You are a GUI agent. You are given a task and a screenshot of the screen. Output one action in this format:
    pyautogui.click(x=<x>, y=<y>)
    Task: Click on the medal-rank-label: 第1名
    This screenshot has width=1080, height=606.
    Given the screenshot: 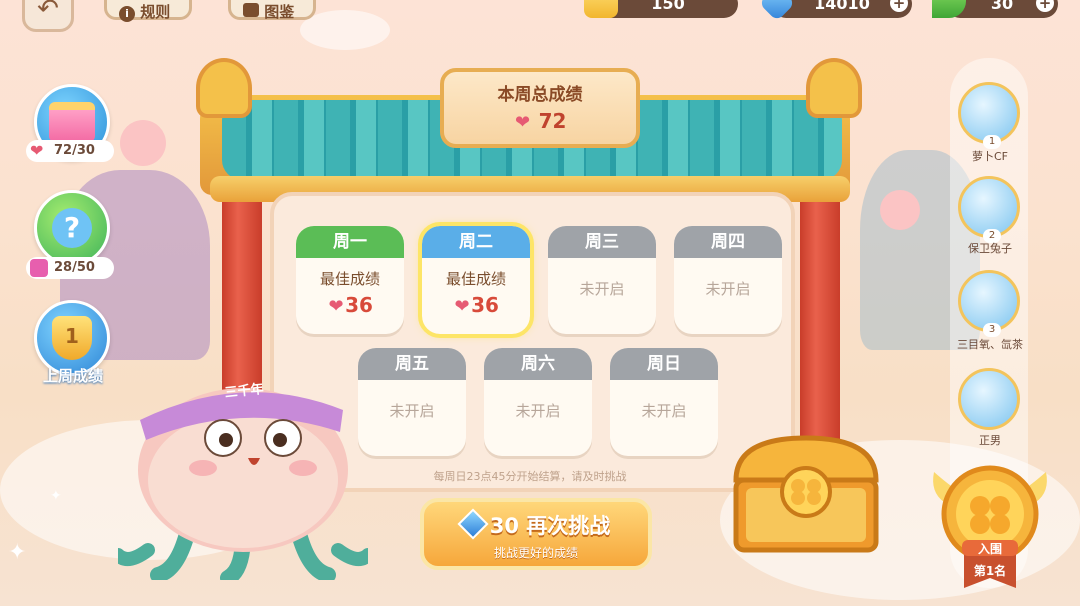 What is the action you would take?
    pyautogui.click(x=990, y=571)
    